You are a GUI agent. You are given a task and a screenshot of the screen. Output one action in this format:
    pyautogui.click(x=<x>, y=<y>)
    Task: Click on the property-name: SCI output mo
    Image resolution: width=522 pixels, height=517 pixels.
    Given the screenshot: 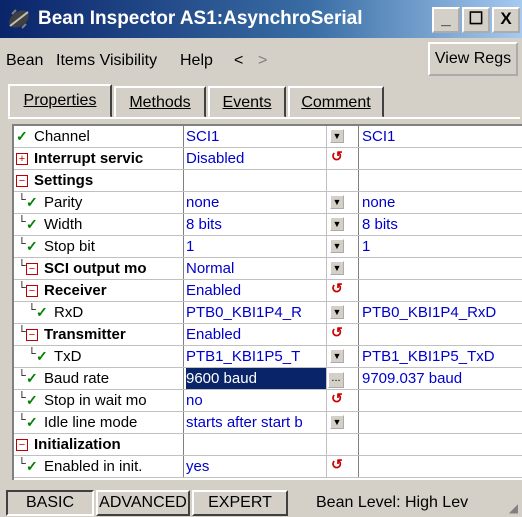 What is the action you would take?
    pyautogui.click(x=95, y=268)
    